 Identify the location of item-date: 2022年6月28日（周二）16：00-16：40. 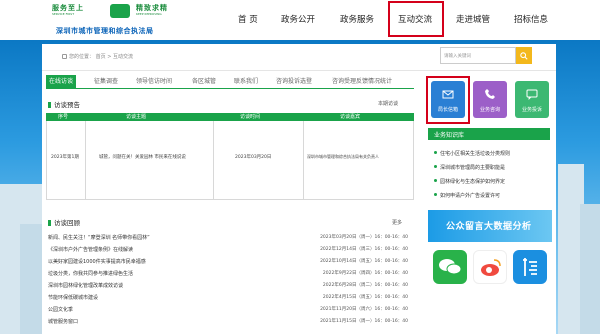
(365, 285).